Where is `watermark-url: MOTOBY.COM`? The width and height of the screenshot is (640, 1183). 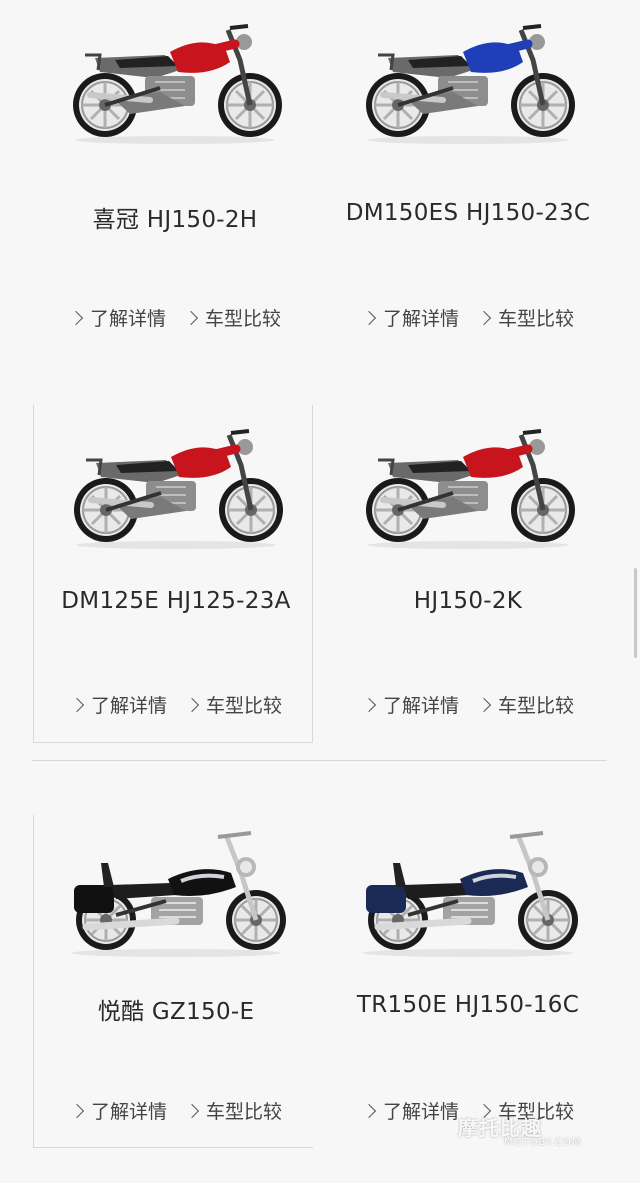 watermark-url: MOTOBY.COM is located at coordinates (543, 1142).